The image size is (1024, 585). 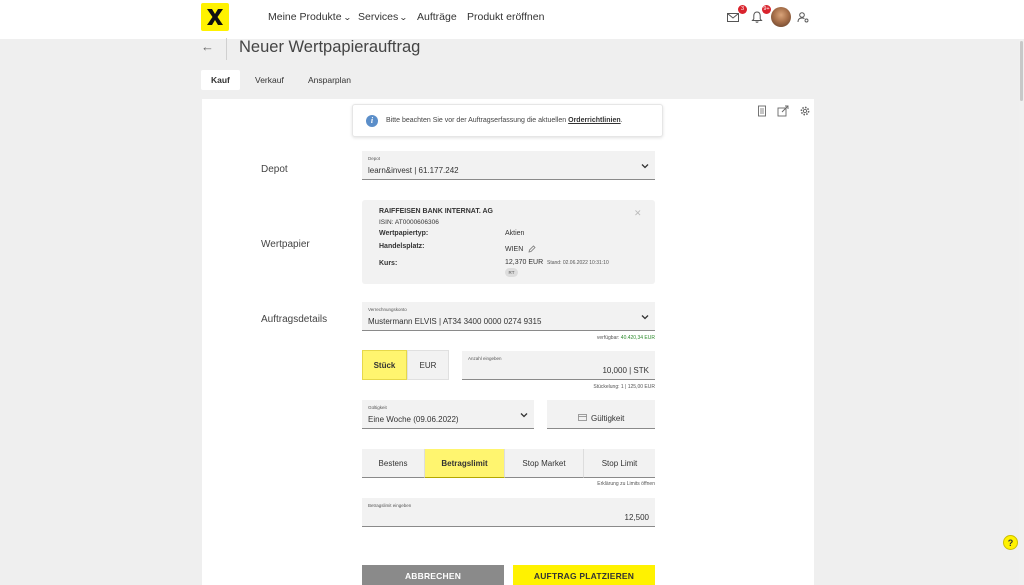 I want to click on doc-glyph, so click(x=762, y=111).